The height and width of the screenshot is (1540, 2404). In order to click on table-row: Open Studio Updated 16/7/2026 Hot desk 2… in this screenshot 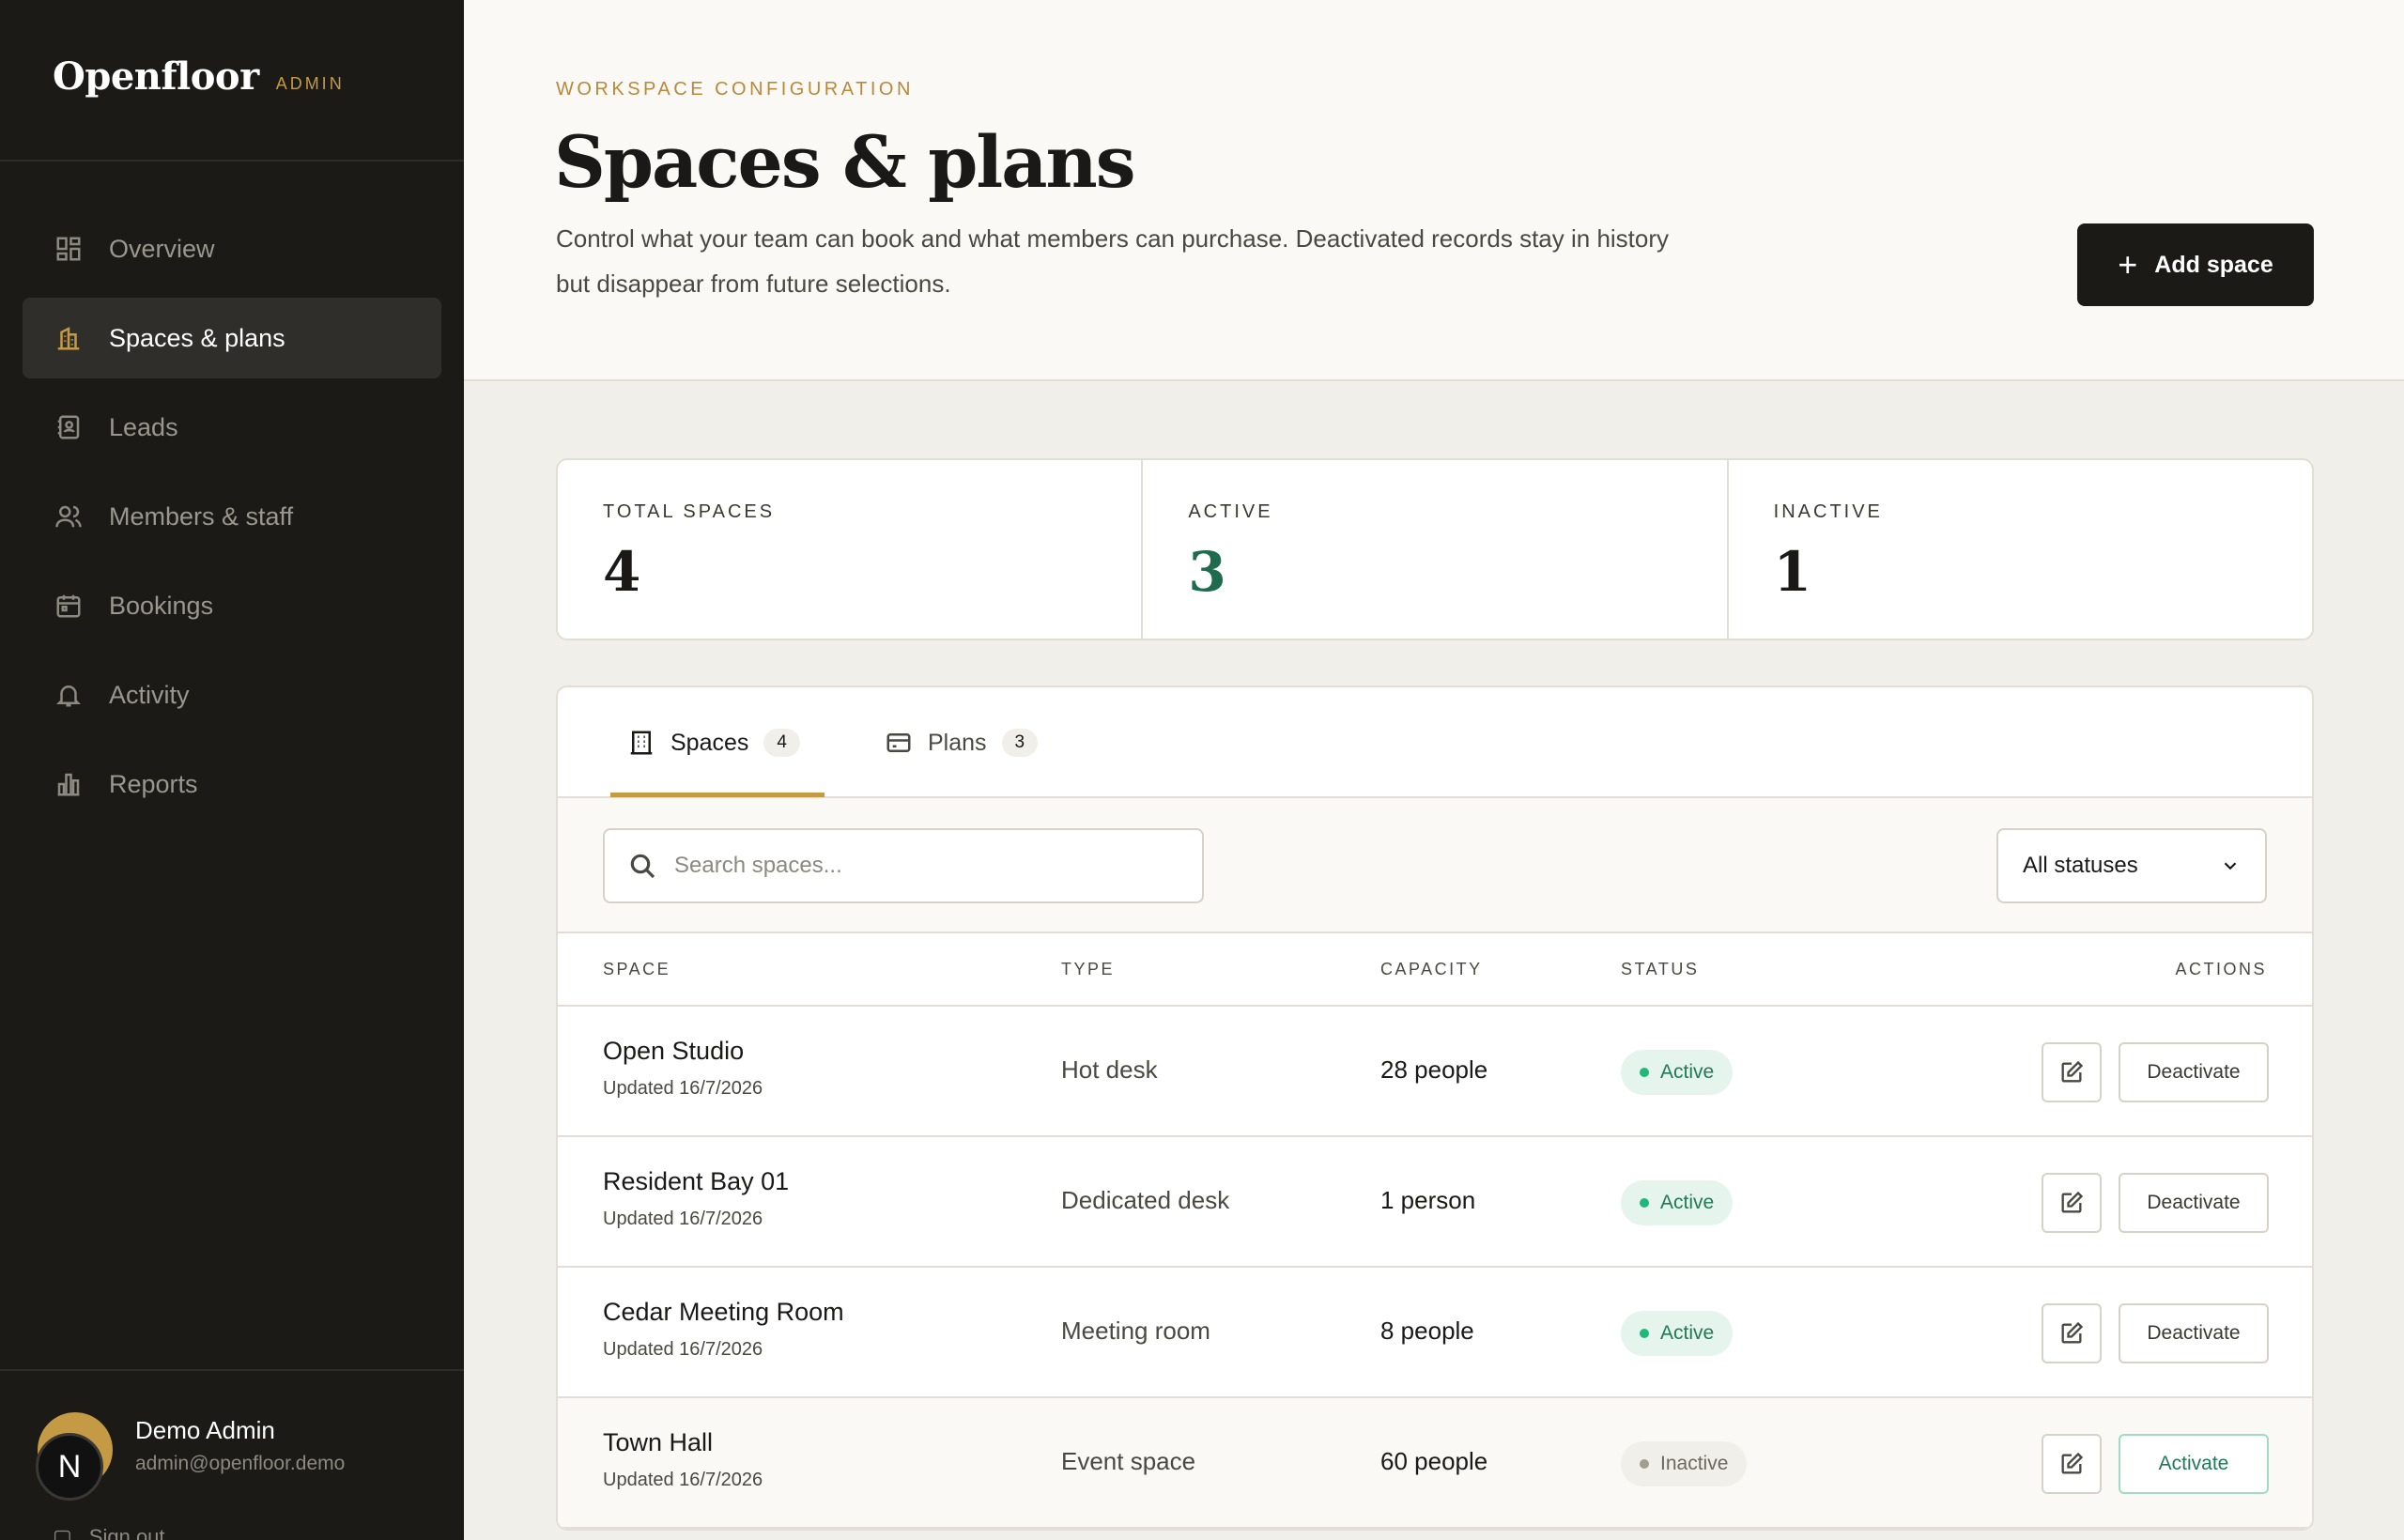, I will do `click(1435, 1072)`.